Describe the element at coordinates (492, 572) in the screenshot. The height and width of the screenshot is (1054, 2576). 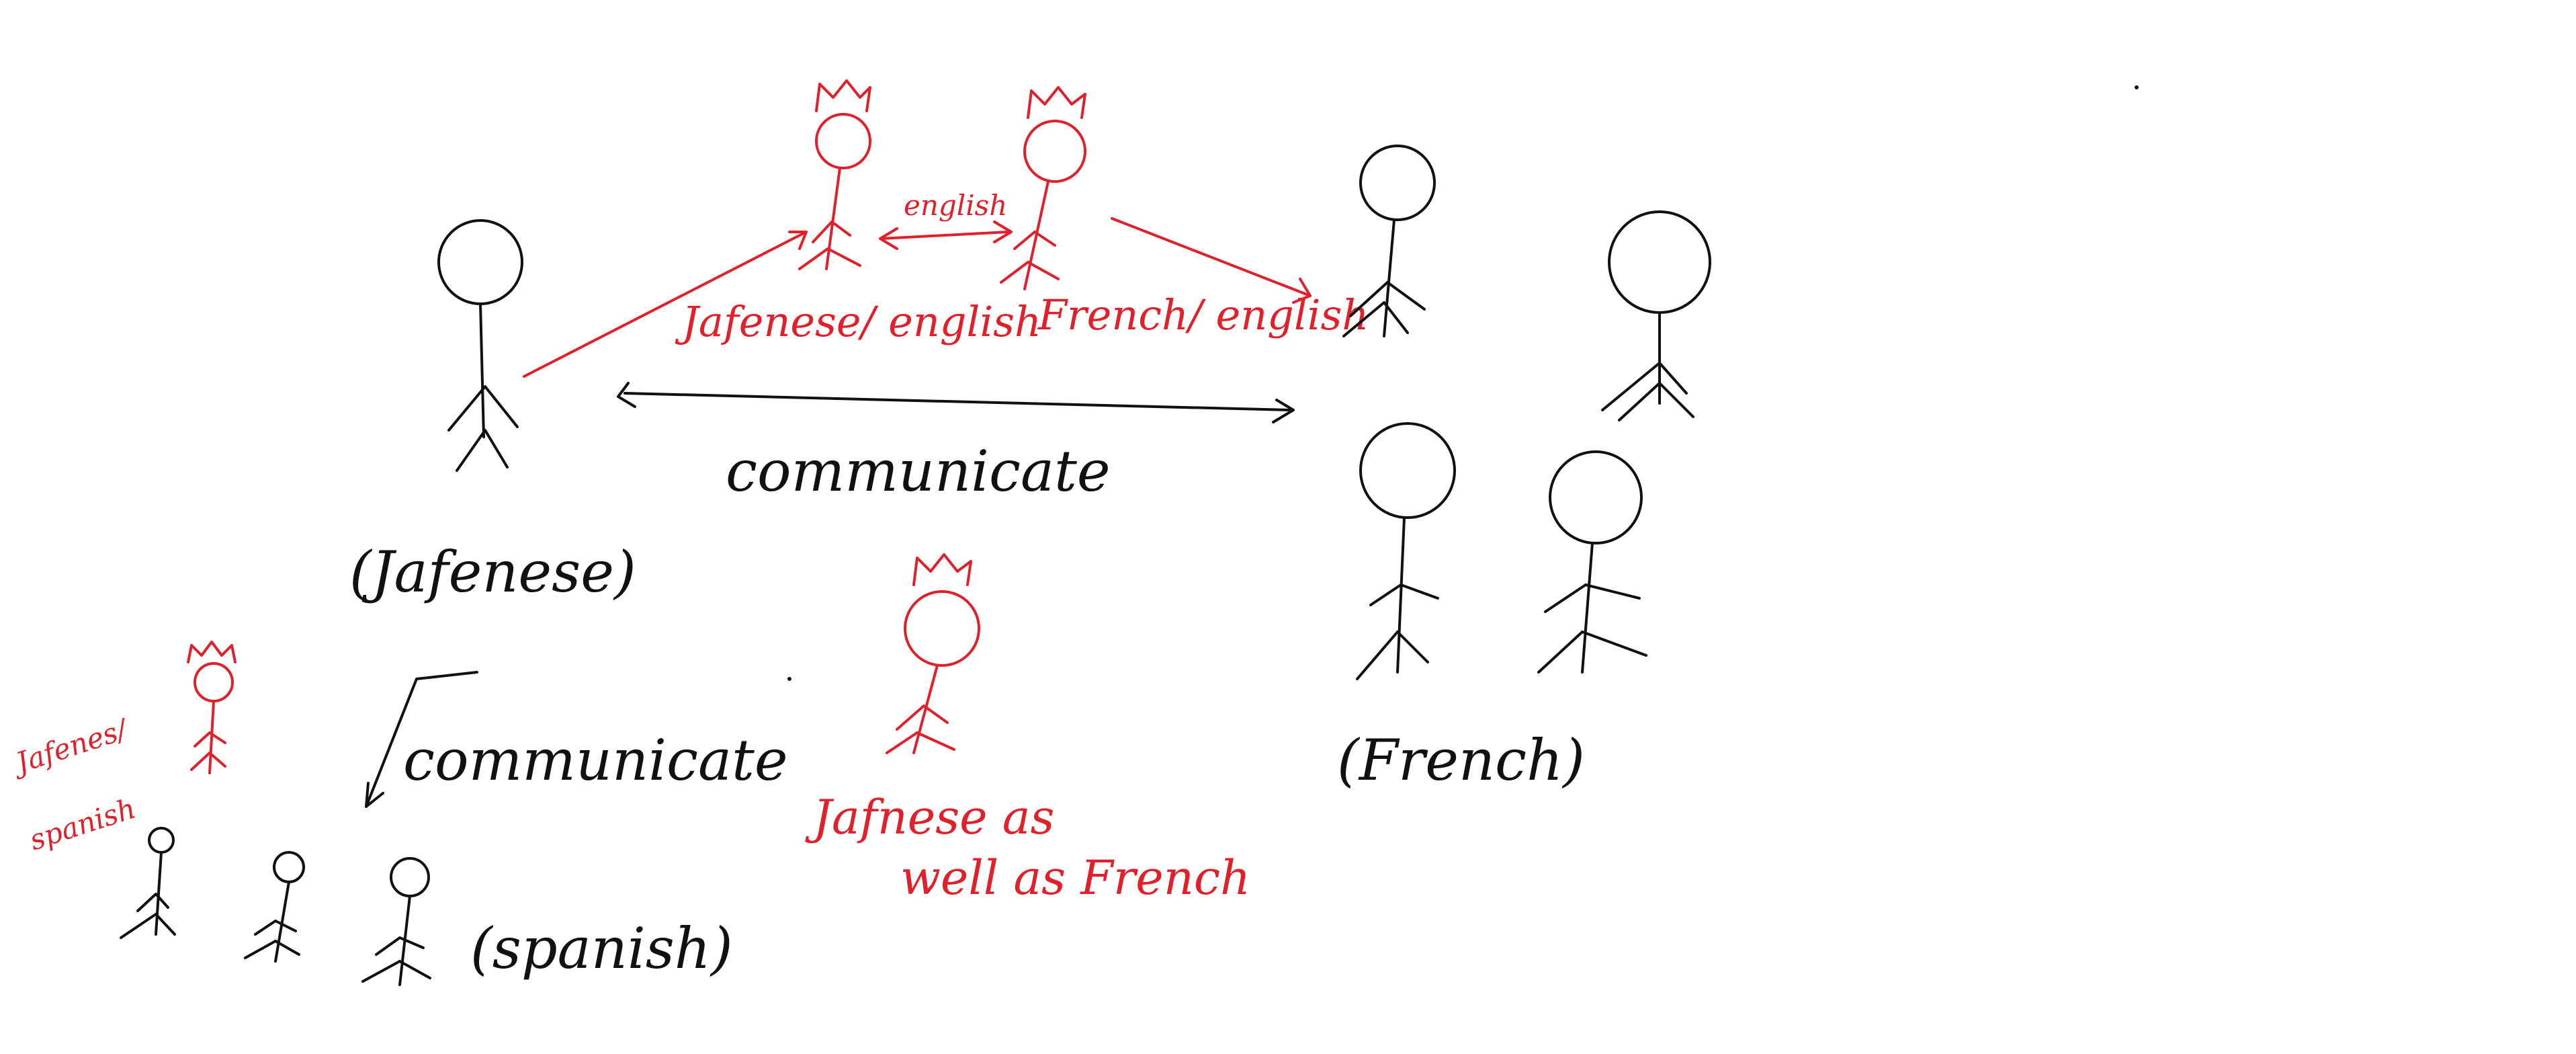
I see `japanese-group-label: (Jafenese)` at that location.